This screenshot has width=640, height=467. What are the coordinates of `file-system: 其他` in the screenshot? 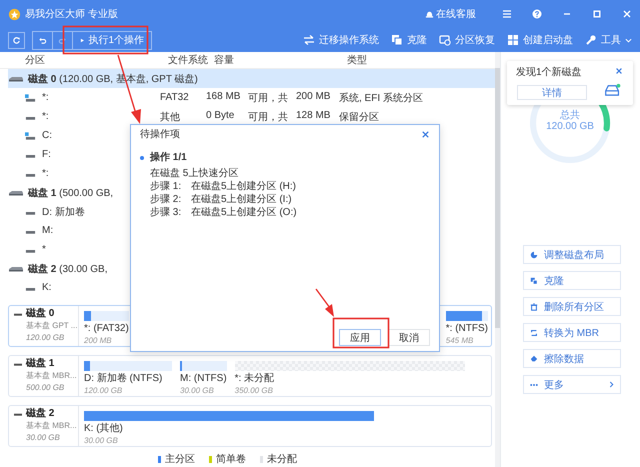 It's located at (170, 117).